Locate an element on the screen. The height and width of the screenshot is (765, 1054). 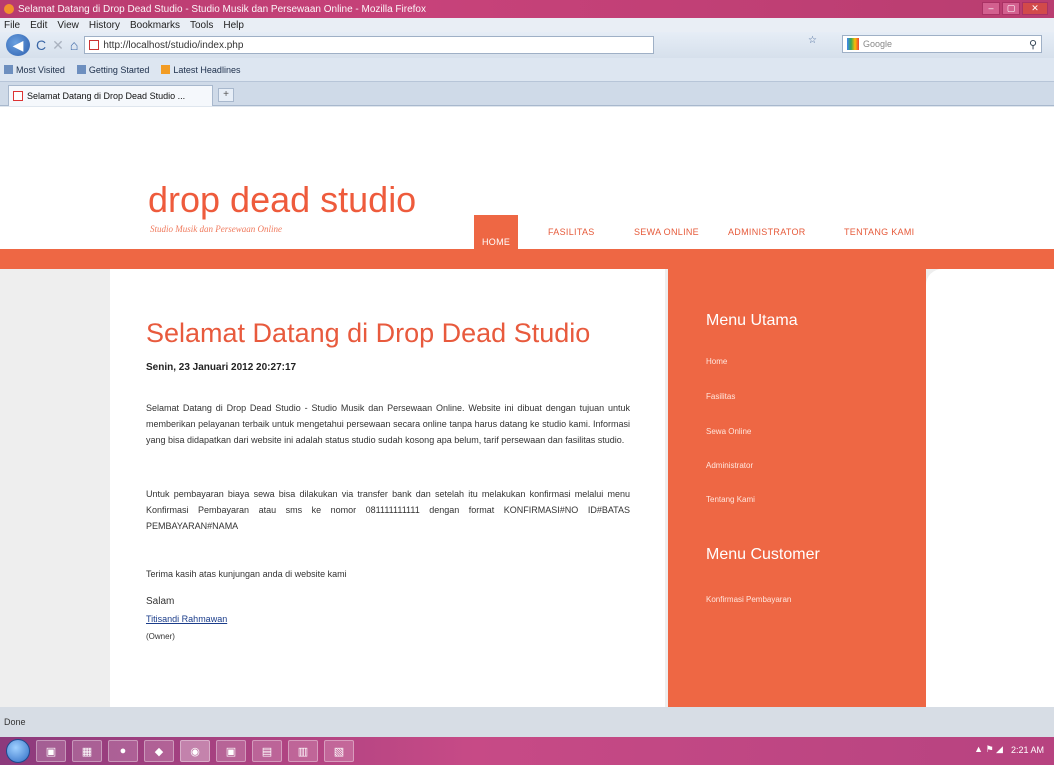
address-bar: http://localhost/studio/index.php is located at coordinates (369, 45).